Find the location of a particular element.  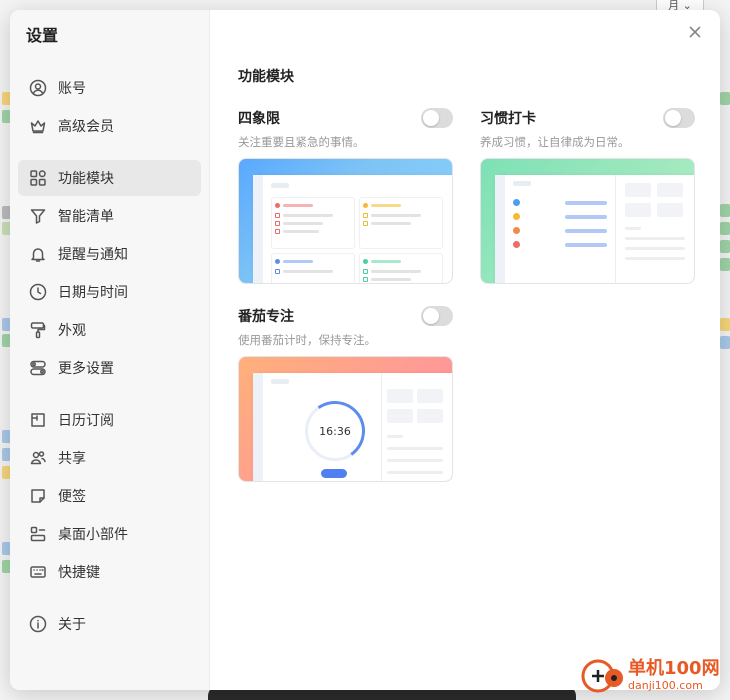

close-button is located at coordinates (697, 33).